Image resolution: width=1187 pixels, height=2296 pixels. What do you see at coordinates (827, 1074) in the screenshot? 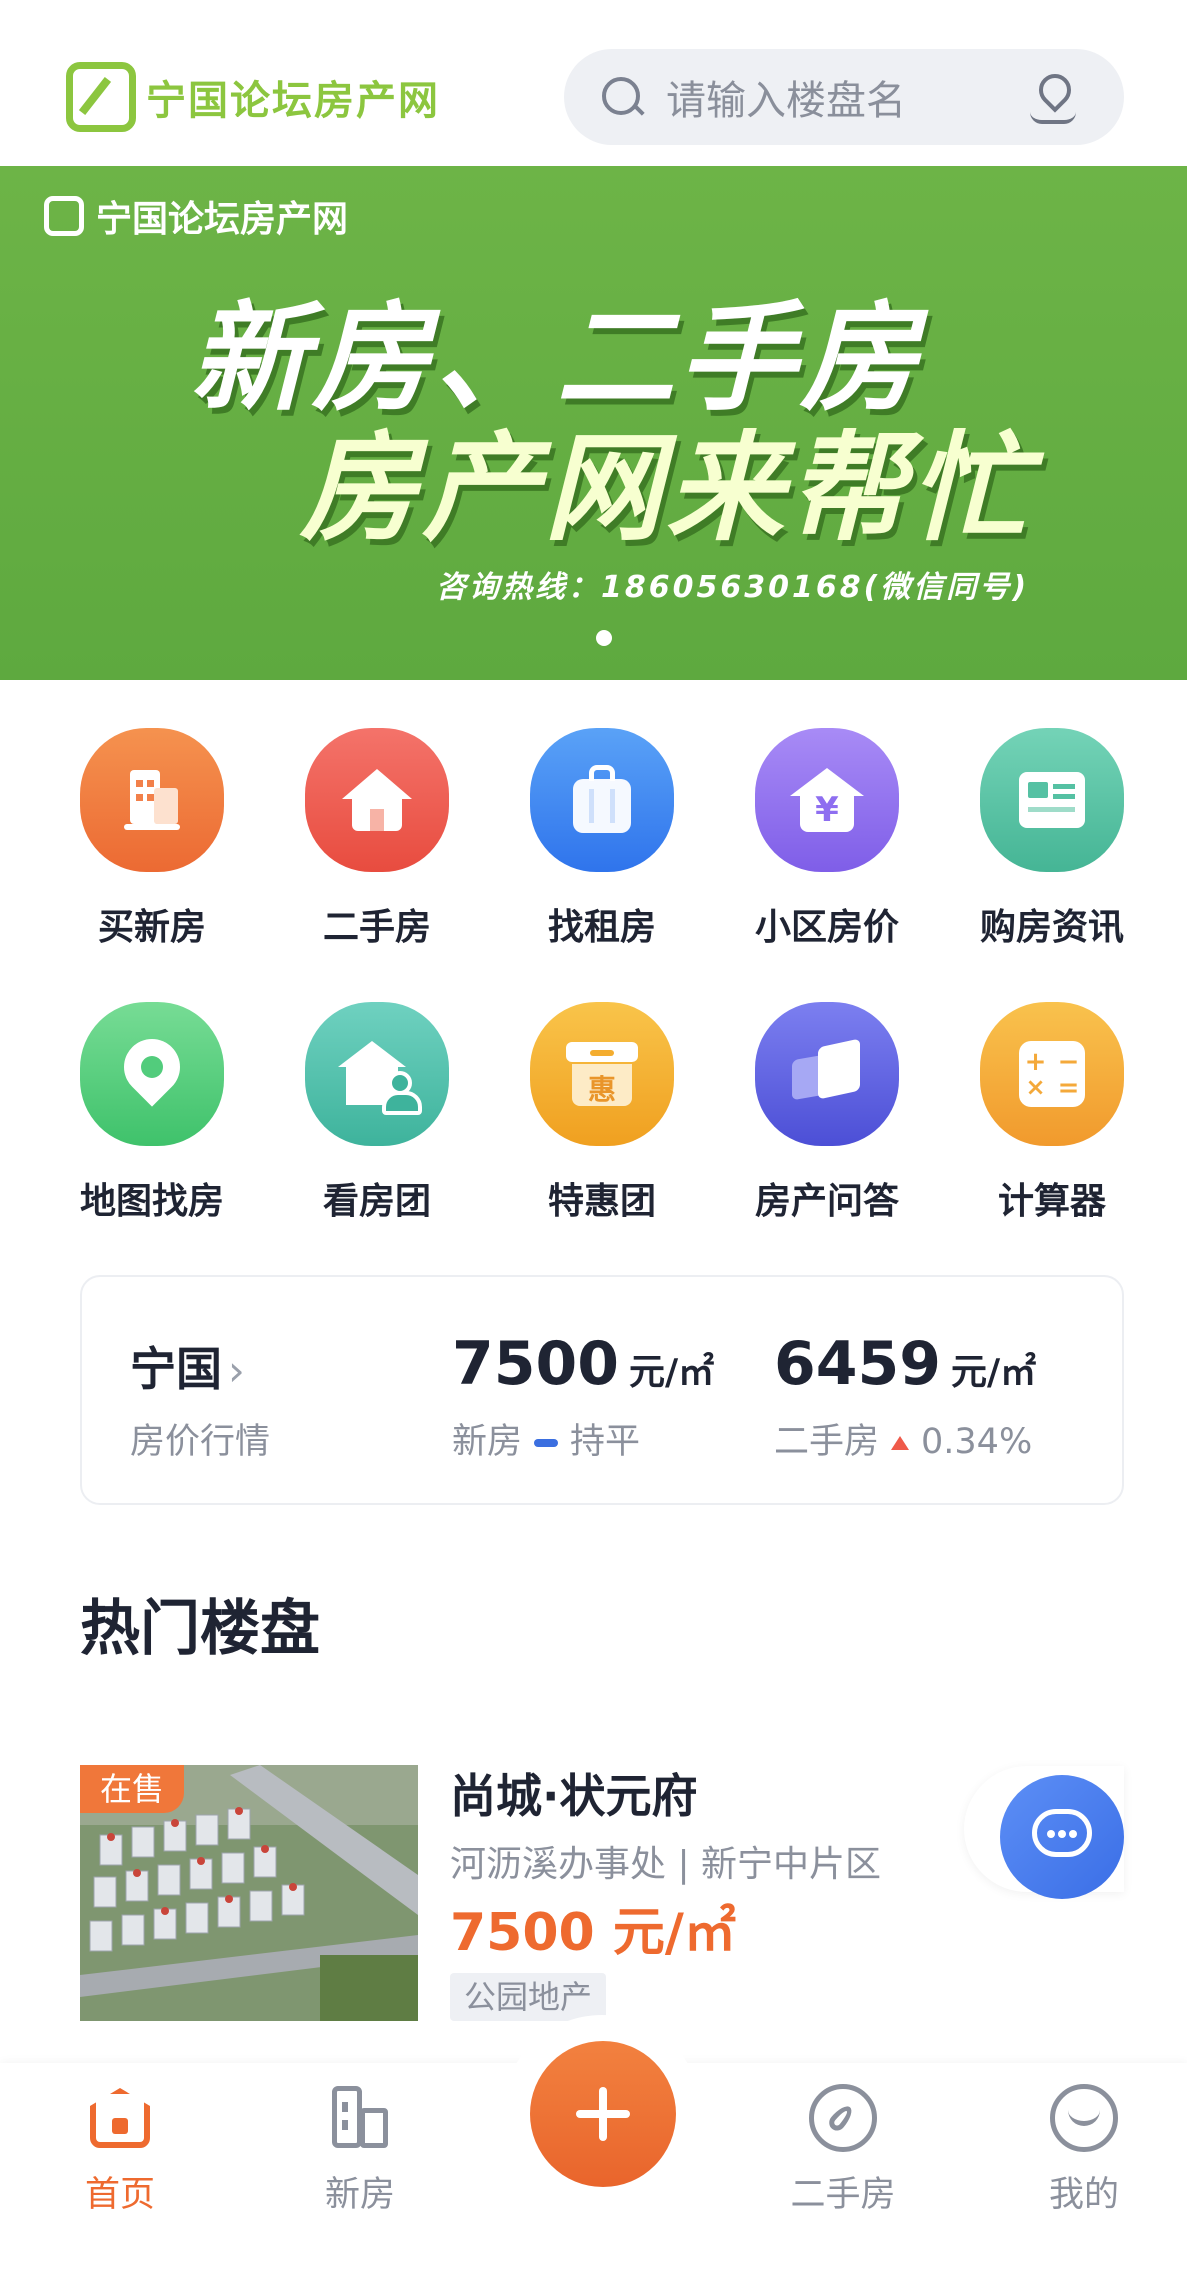
I see `flag-qa-icon` at bounding box center [827, 1074].